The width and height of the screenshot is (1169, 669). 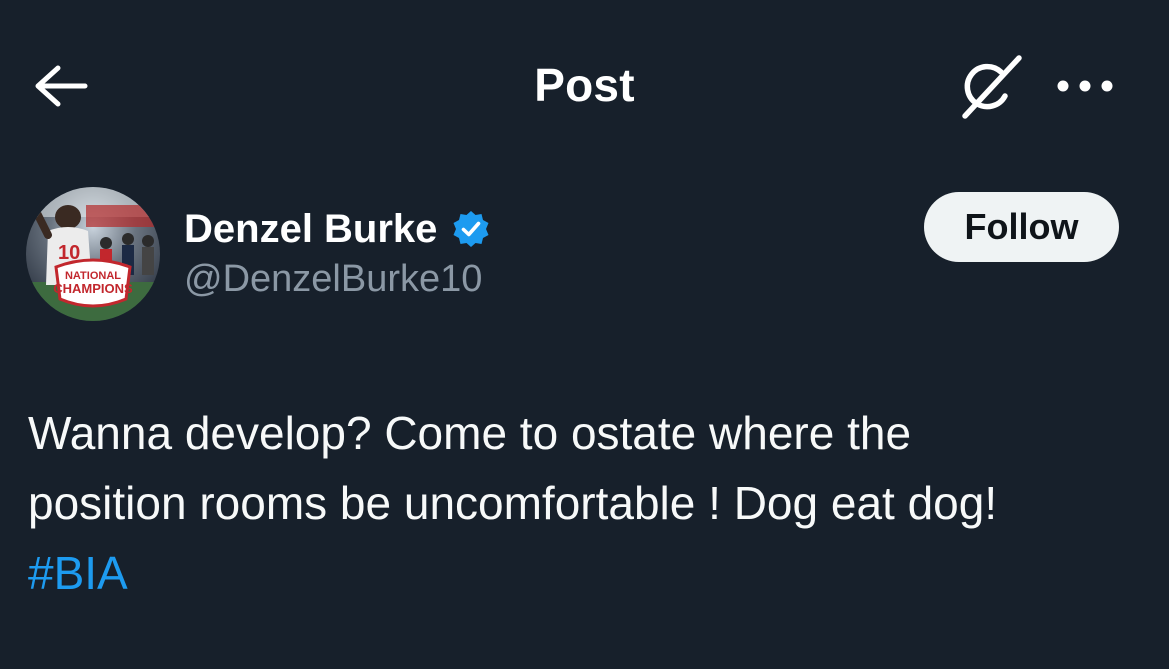 I want to click on follow-button: Follow, so click(x=1021, y=227).